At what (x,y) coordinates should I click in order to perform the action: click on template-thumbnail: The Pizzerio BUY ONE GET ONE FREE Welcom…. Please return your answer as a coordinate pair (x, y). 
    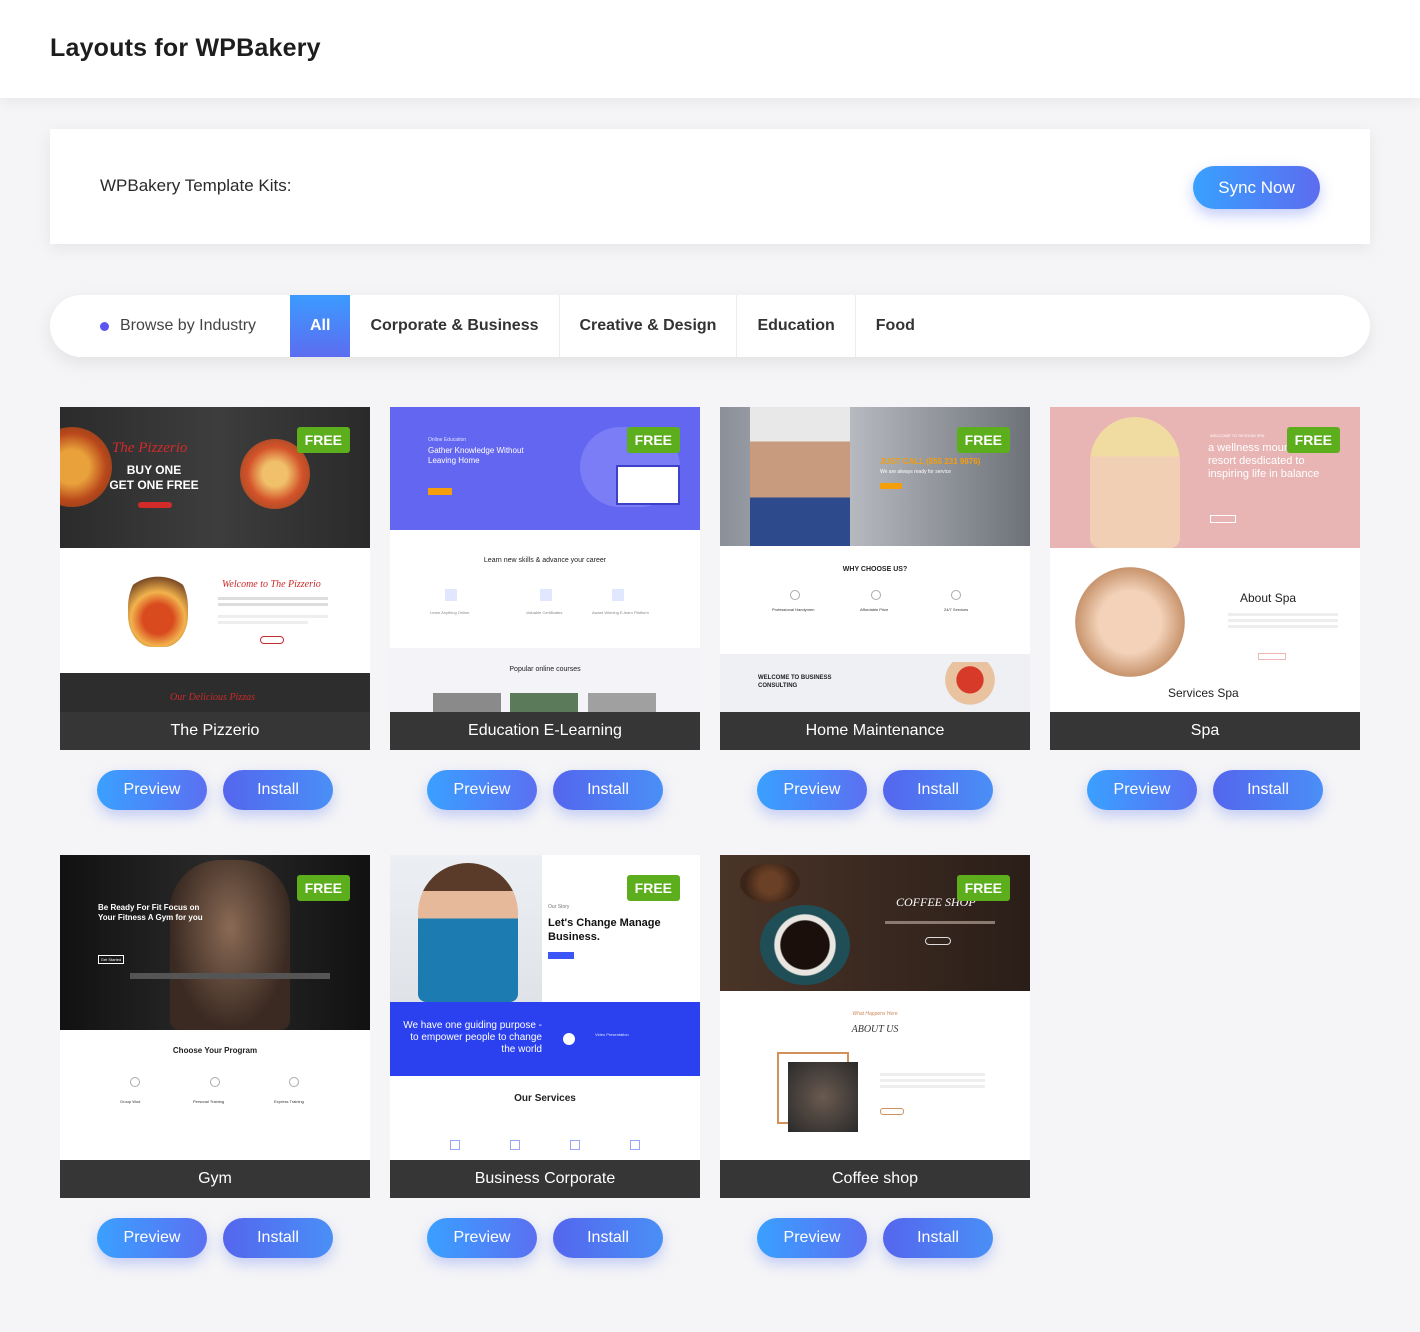
    Looking at the image, I should click on (215, 578).